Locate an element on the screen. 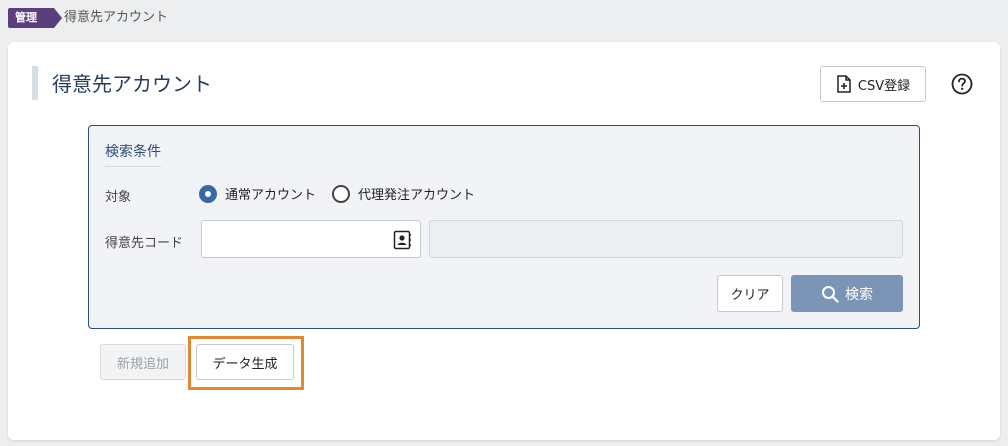  page-title: 得意先アカウント is located at coordinates (132, 84).